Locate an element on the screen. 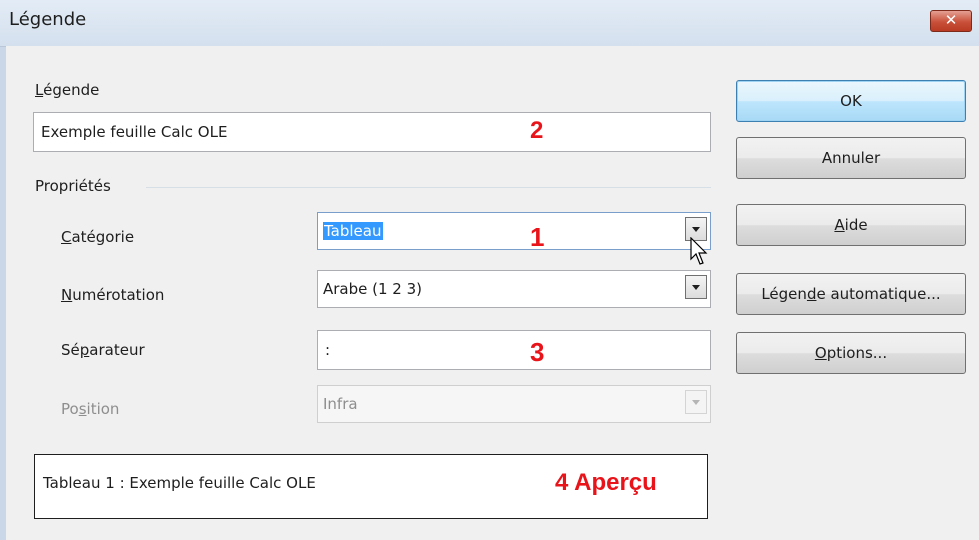  close-icon: ✕ is located at coordinates (951, 20).